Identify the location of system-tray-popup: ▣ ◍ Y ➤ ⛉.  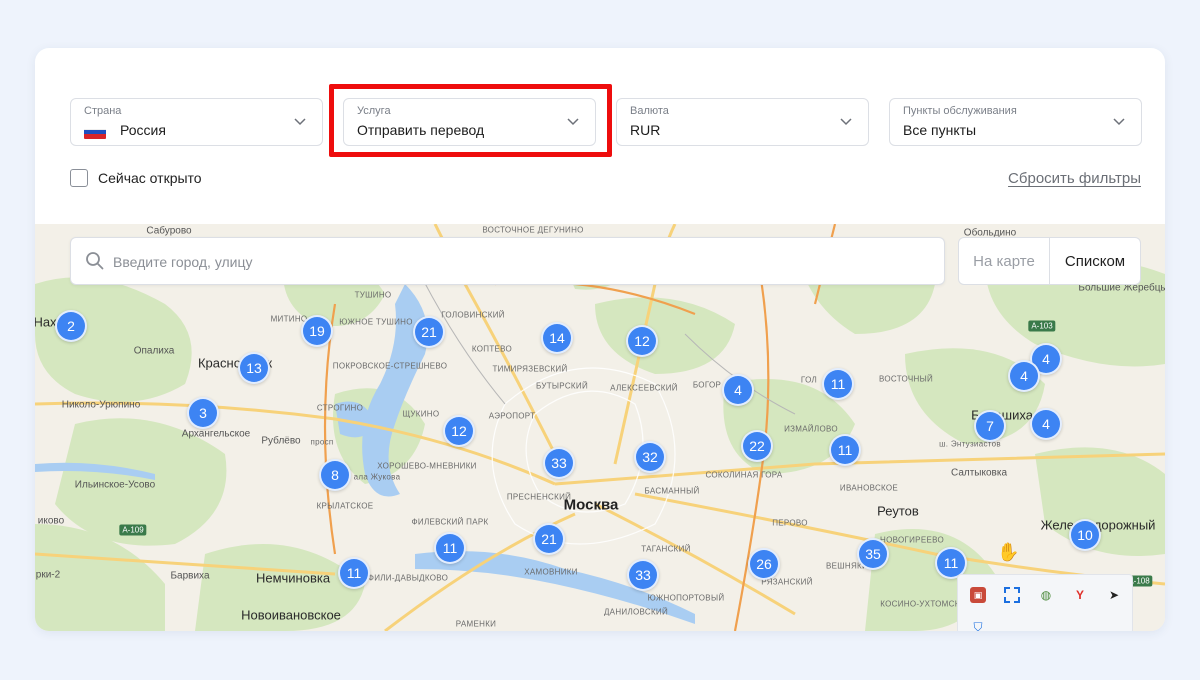
(1045, 602).